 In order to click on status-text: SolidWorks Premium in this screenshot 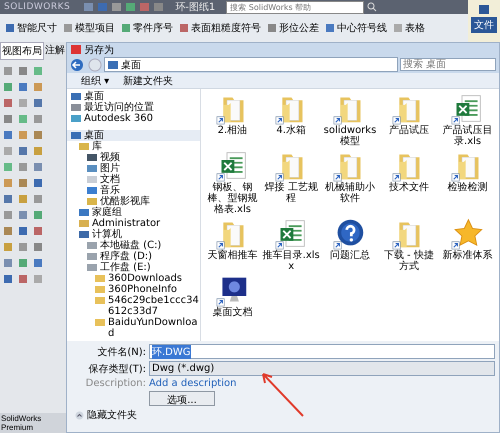, I will do `click(33, 423)`.